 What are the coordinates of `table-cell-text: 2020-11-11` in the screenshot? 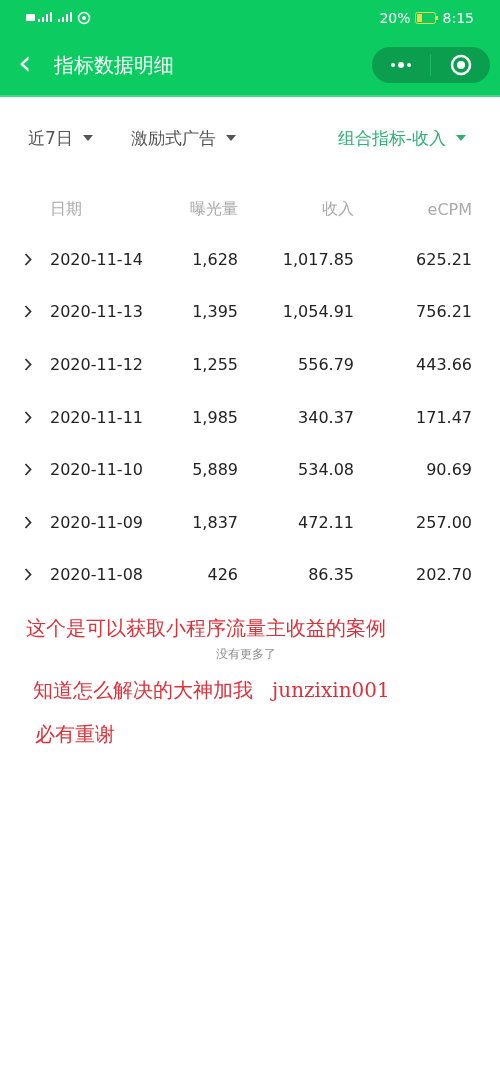 It's located at (97, 417).